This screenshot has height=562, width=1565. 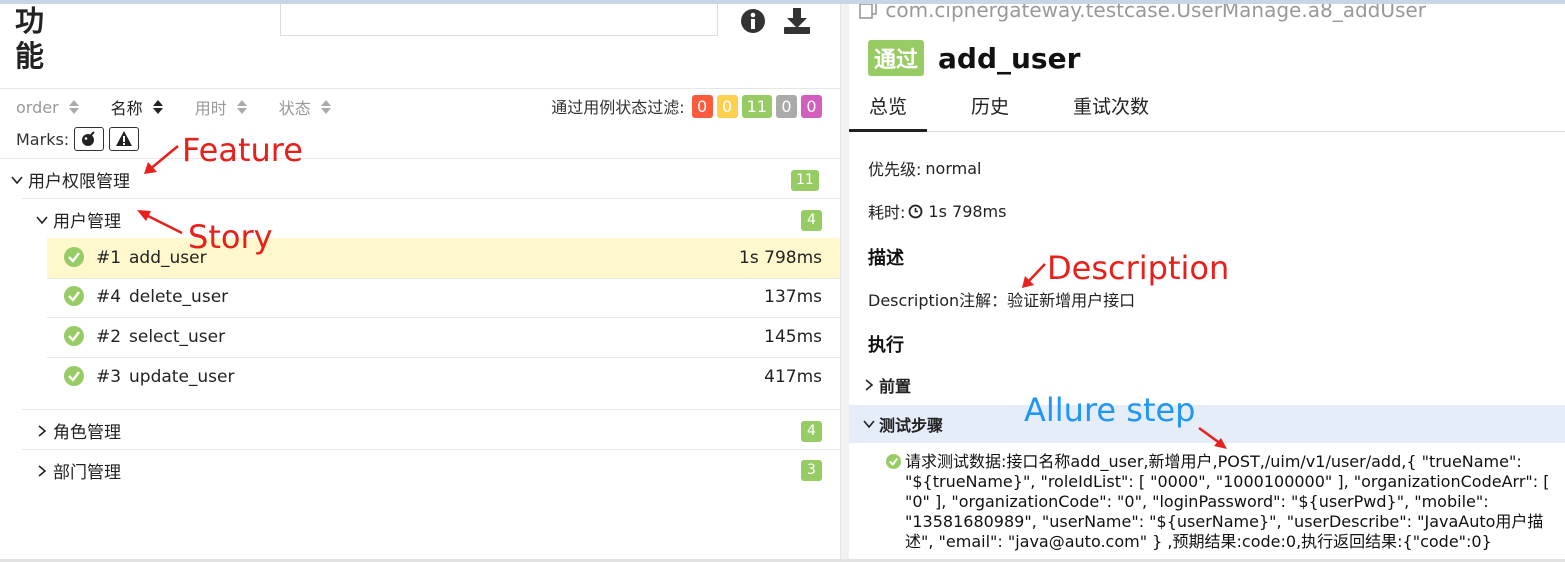 What do you see at coordinates (294, 108) in the screenshot?
I see `sort-label: 状态` at bounding box center [294, 108].